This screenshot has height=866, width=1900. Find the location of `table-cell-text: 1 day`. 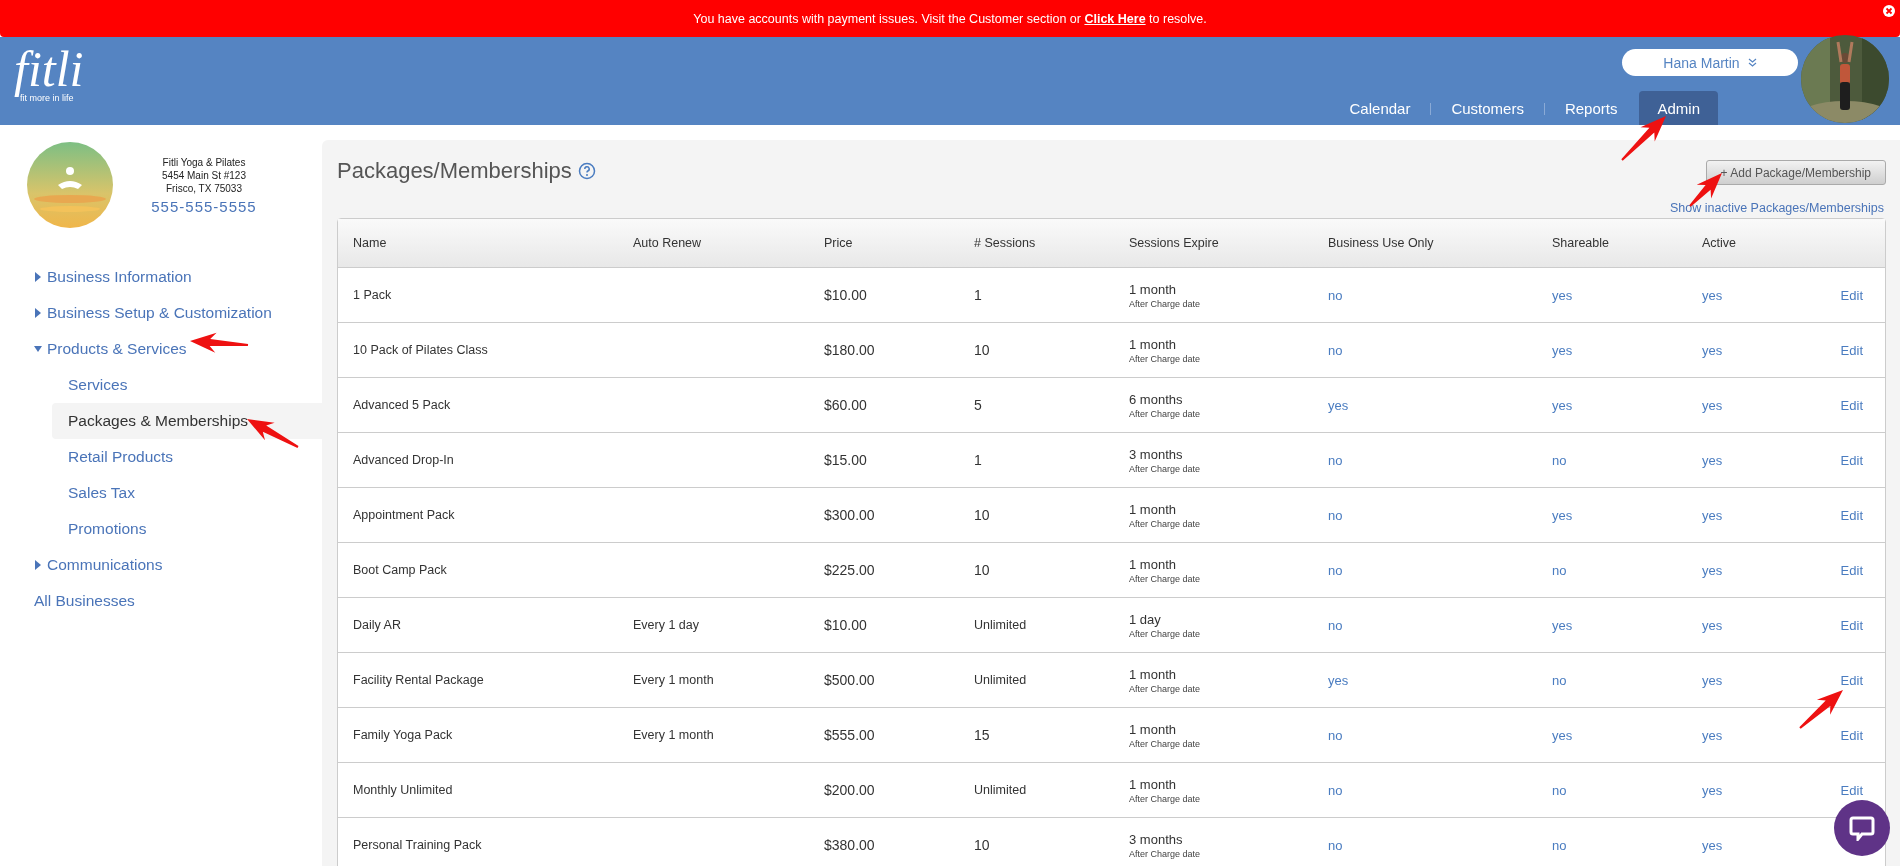

table-cell-text: 1 day is located at coordinates (1145, 619).